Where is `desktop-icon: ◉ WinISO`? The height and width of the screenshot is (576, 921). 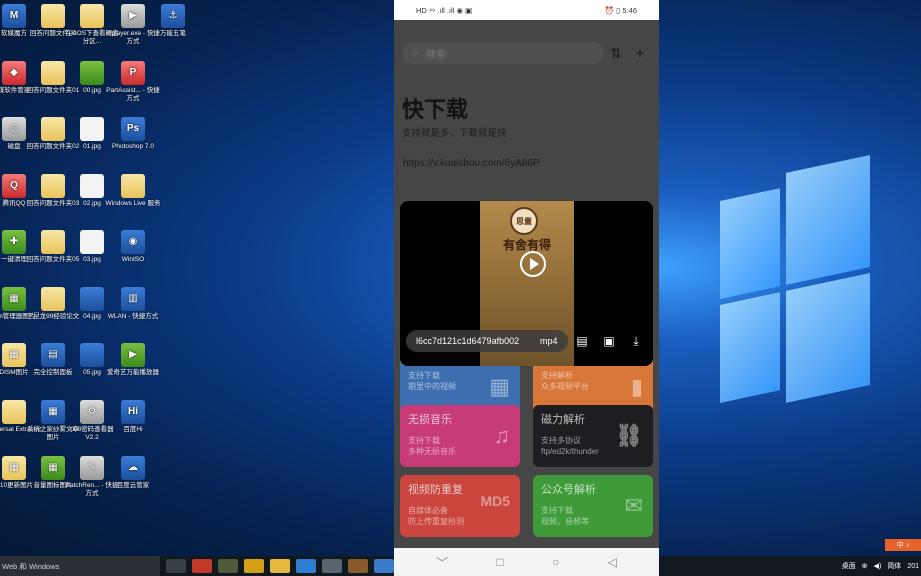 desktop-icon: ◉ WinISO is located at coordinates (133, 247).